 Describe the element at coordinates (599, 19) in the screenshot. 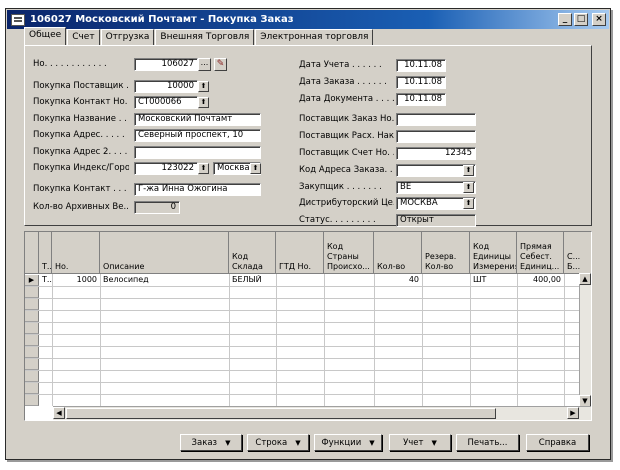

I see `close-button: ×` at that location.